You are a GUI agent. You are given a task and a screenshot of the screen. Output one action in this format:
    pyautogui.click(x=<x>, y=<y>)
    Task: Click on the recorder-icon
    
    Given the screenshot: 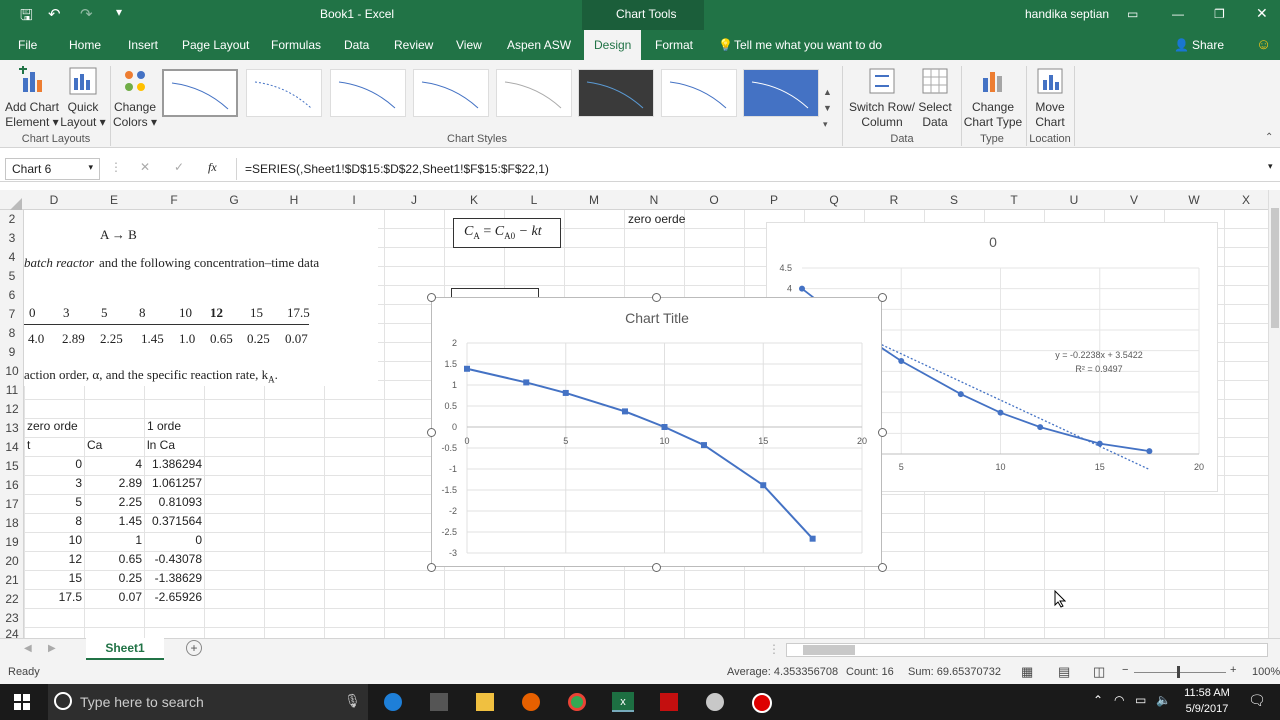 What is the action you would take?
    pyautogui.click(x=762, y=703)
    